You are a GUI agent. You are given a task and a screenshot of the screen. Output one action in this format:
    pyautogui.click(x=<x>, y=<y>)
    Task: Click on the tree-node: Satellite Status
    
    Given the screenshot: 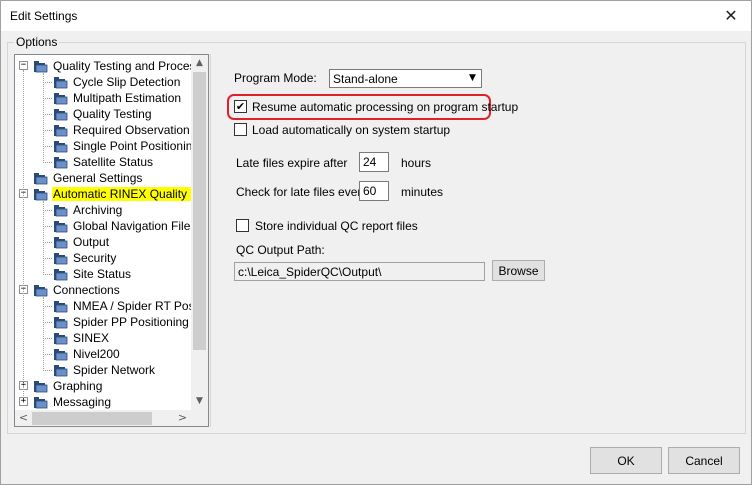 What is the action you would take?
    pyautogui.click(x=103, y=162)
    